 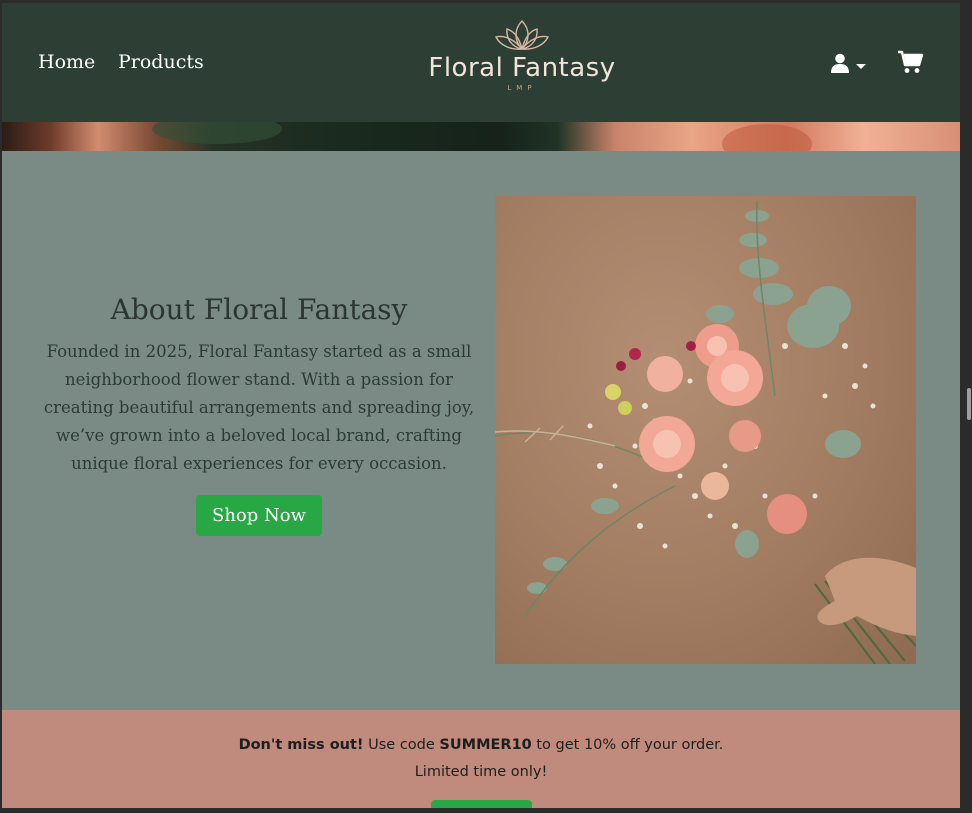 What do you see at coordinates (627, 745) in the screenshot?
I see `promo-text-after-code: to get 10% off your order.` at bounding box center [627, 745].